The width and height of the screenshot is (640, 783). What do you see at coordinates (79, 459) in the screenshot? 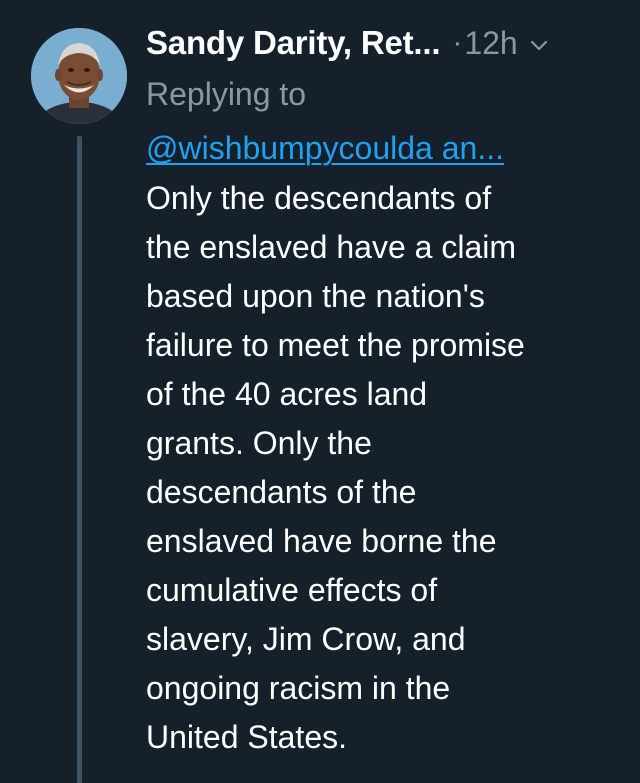
I see `thread-line` at bounding box center [79, 459].